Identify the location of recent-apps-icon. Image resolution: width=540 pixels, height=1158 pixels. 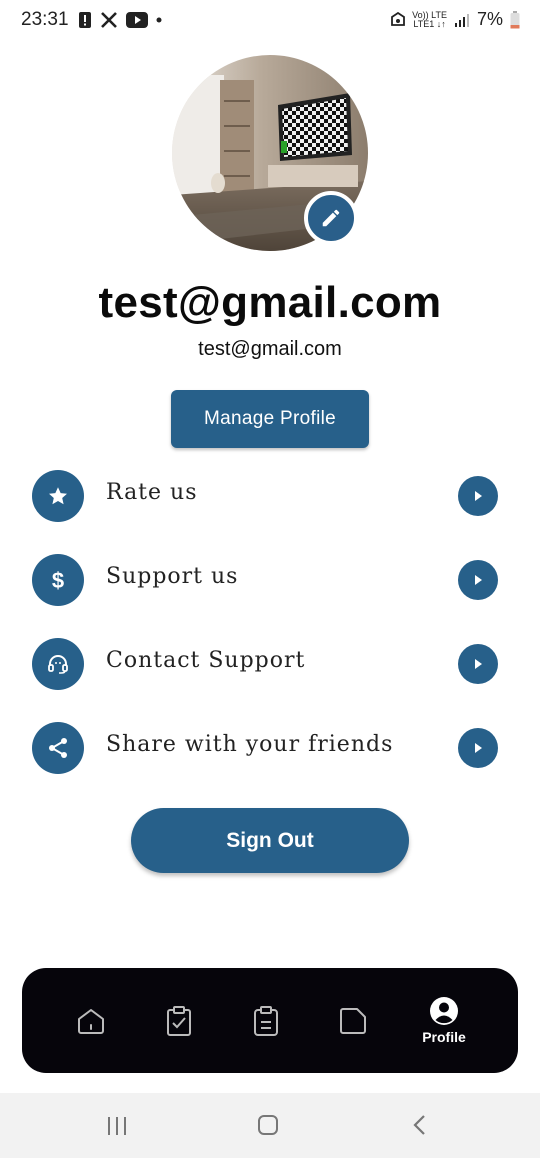
(117, 1126).